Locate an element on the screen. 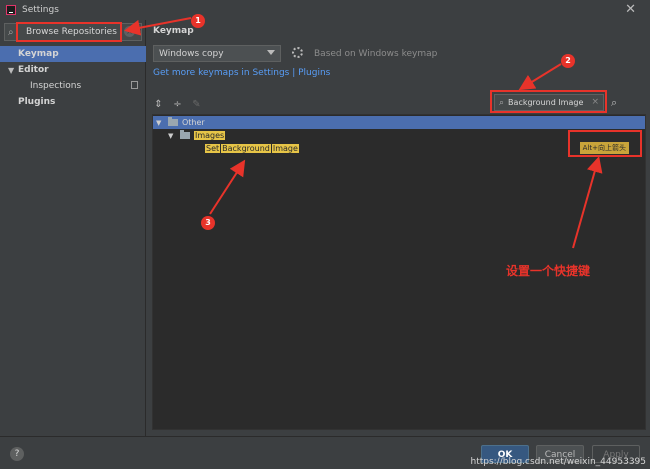 This screenshot has height=469, width=650. sidebar-item-label: Editor is located at coordinates (33, 70).